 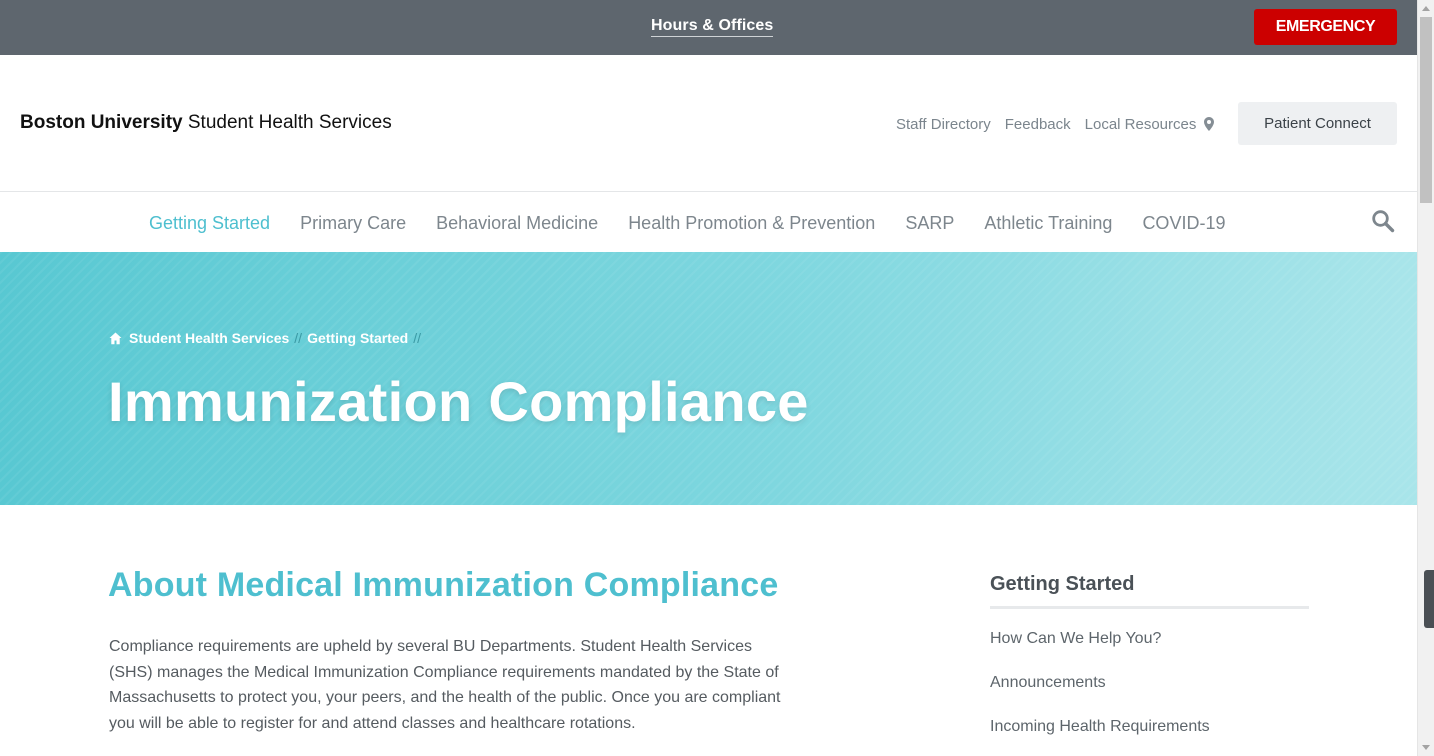 I want to click on staff-directory-link: Staff Directory, so click(x=943, y=124).